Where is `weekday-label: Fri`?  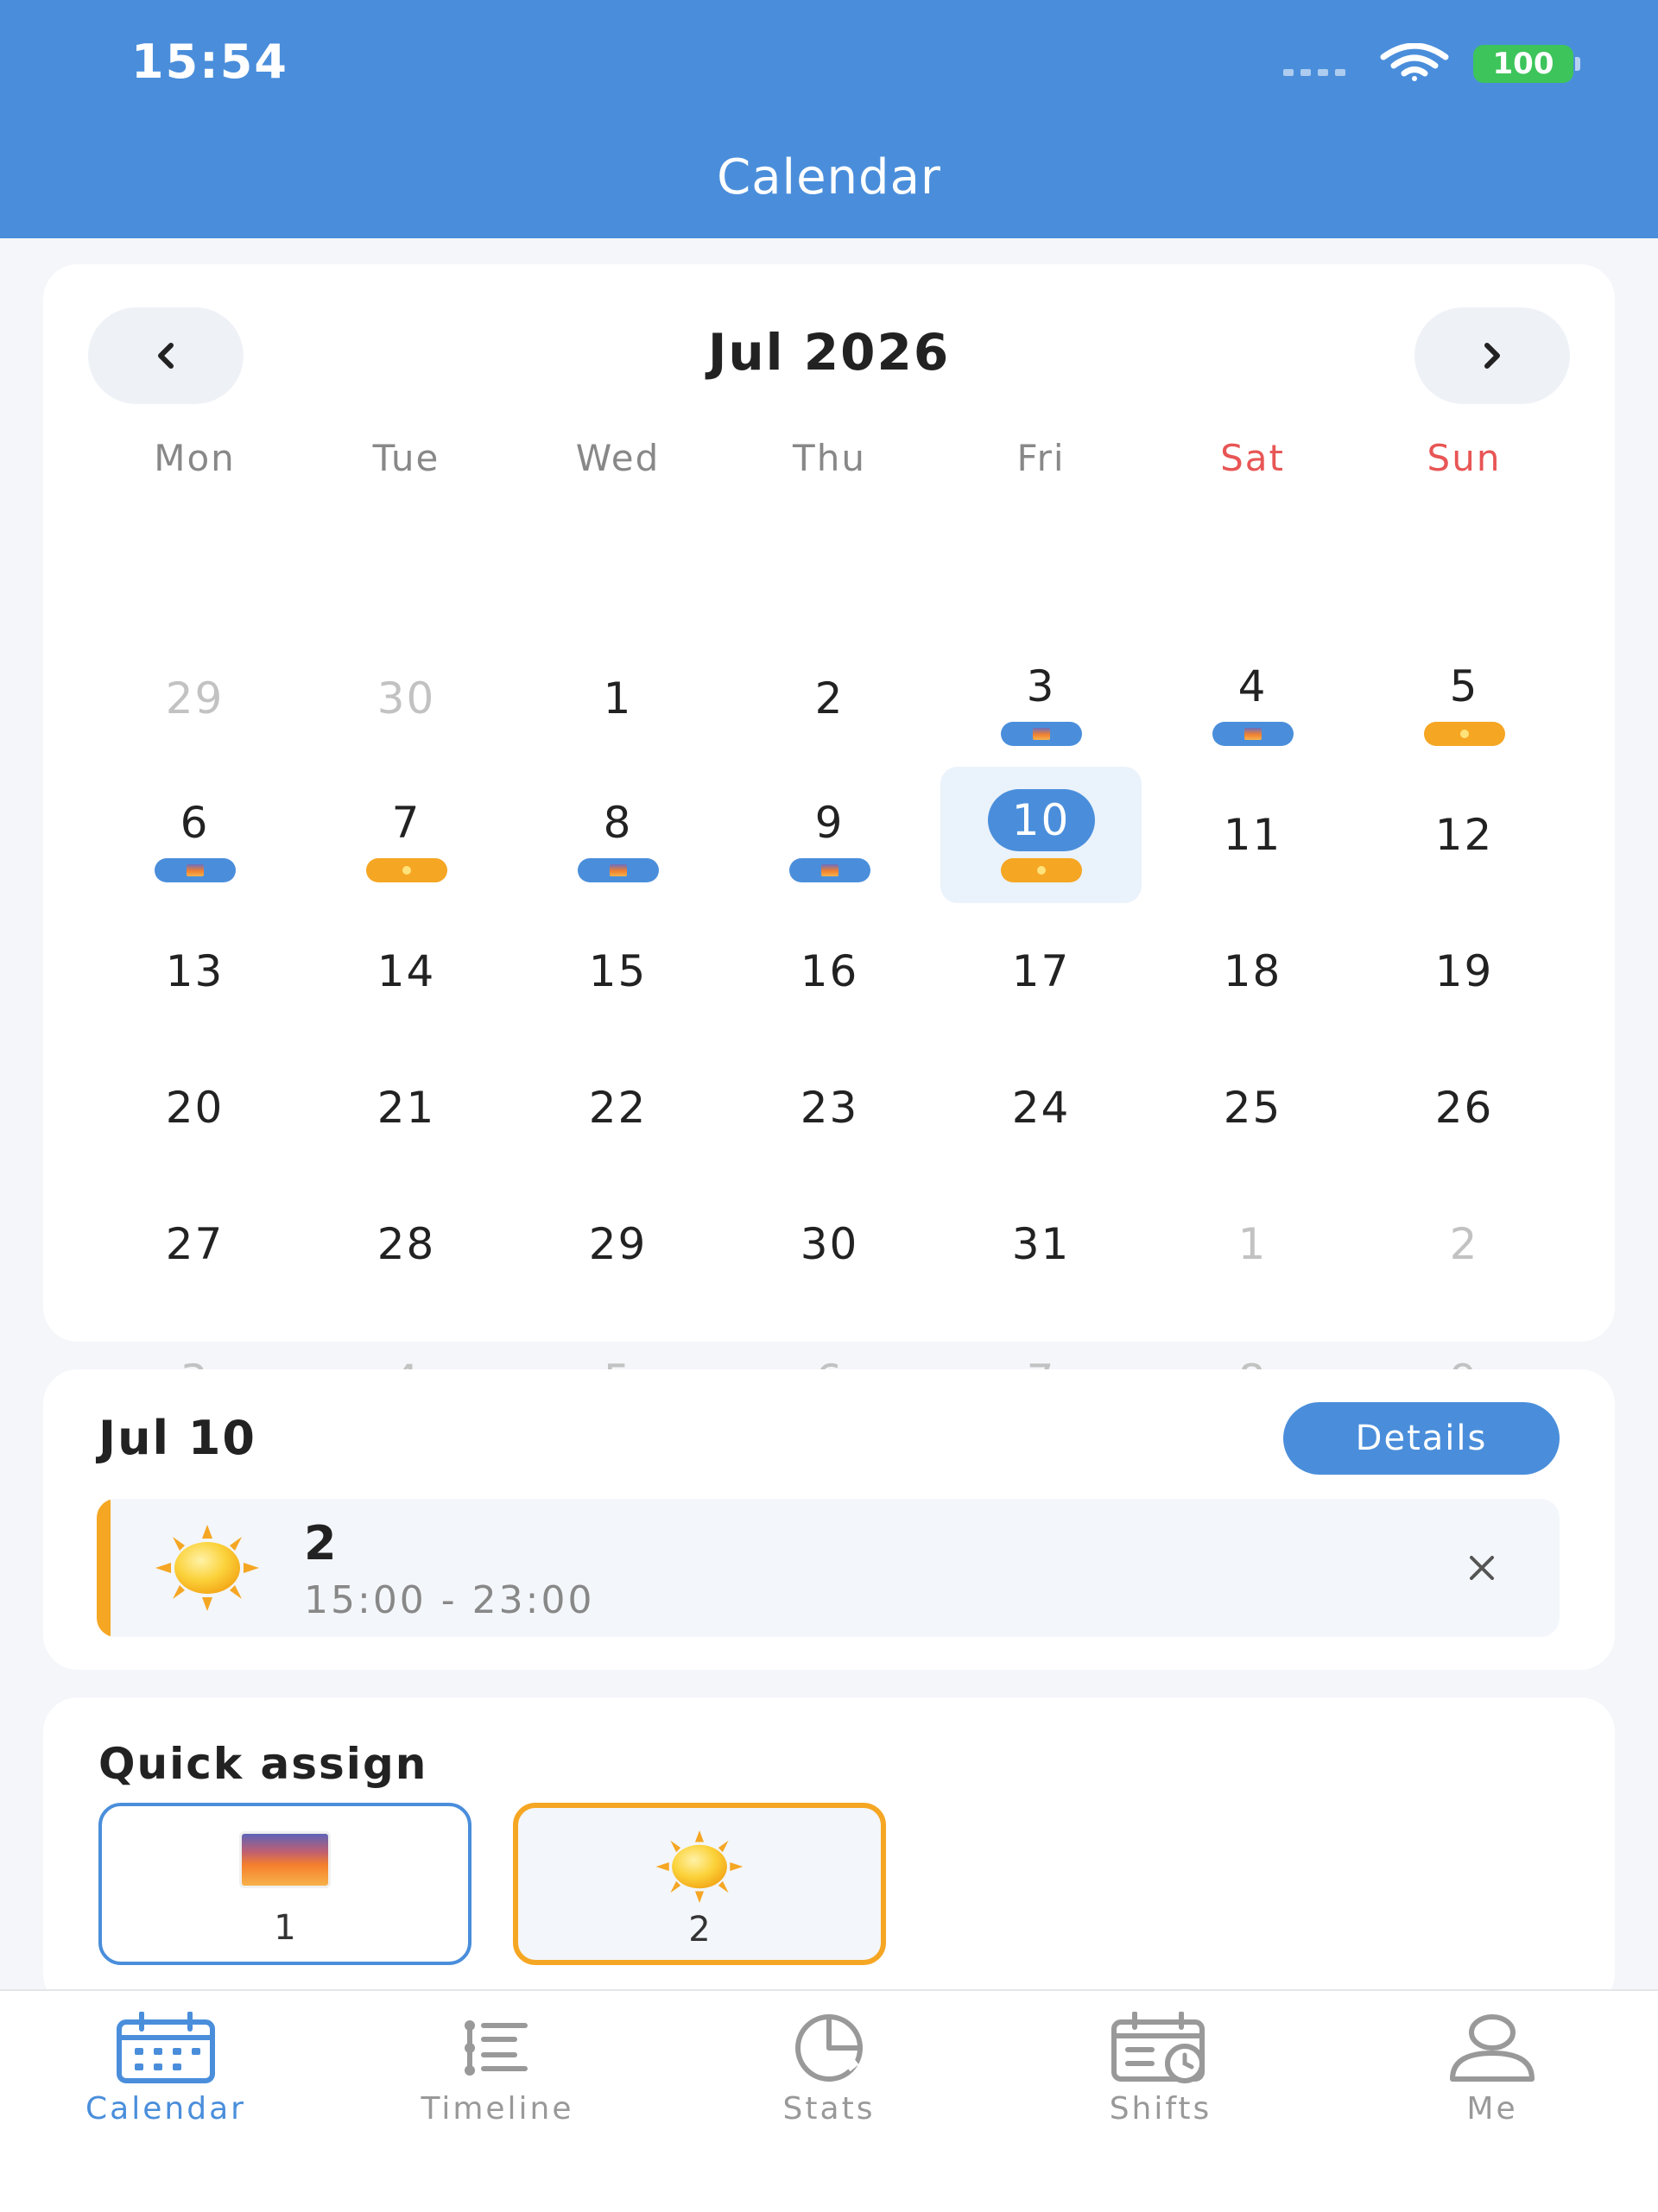 weekday-label: Fri is located at coordinates (1041, 458).